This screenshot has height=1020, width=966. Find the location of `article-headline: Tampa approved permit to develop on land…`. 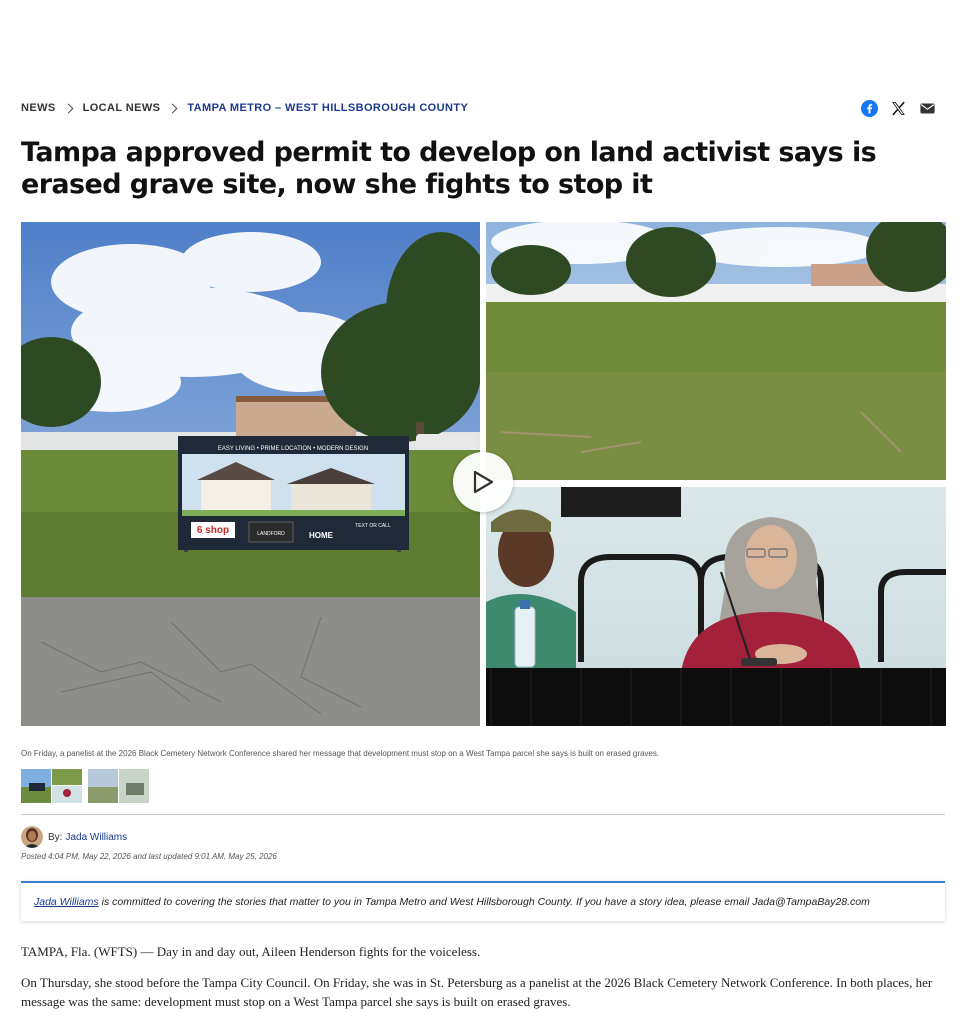

article-headline: Tampa approved permit to develop on land… is located at coordinates (449, 168).